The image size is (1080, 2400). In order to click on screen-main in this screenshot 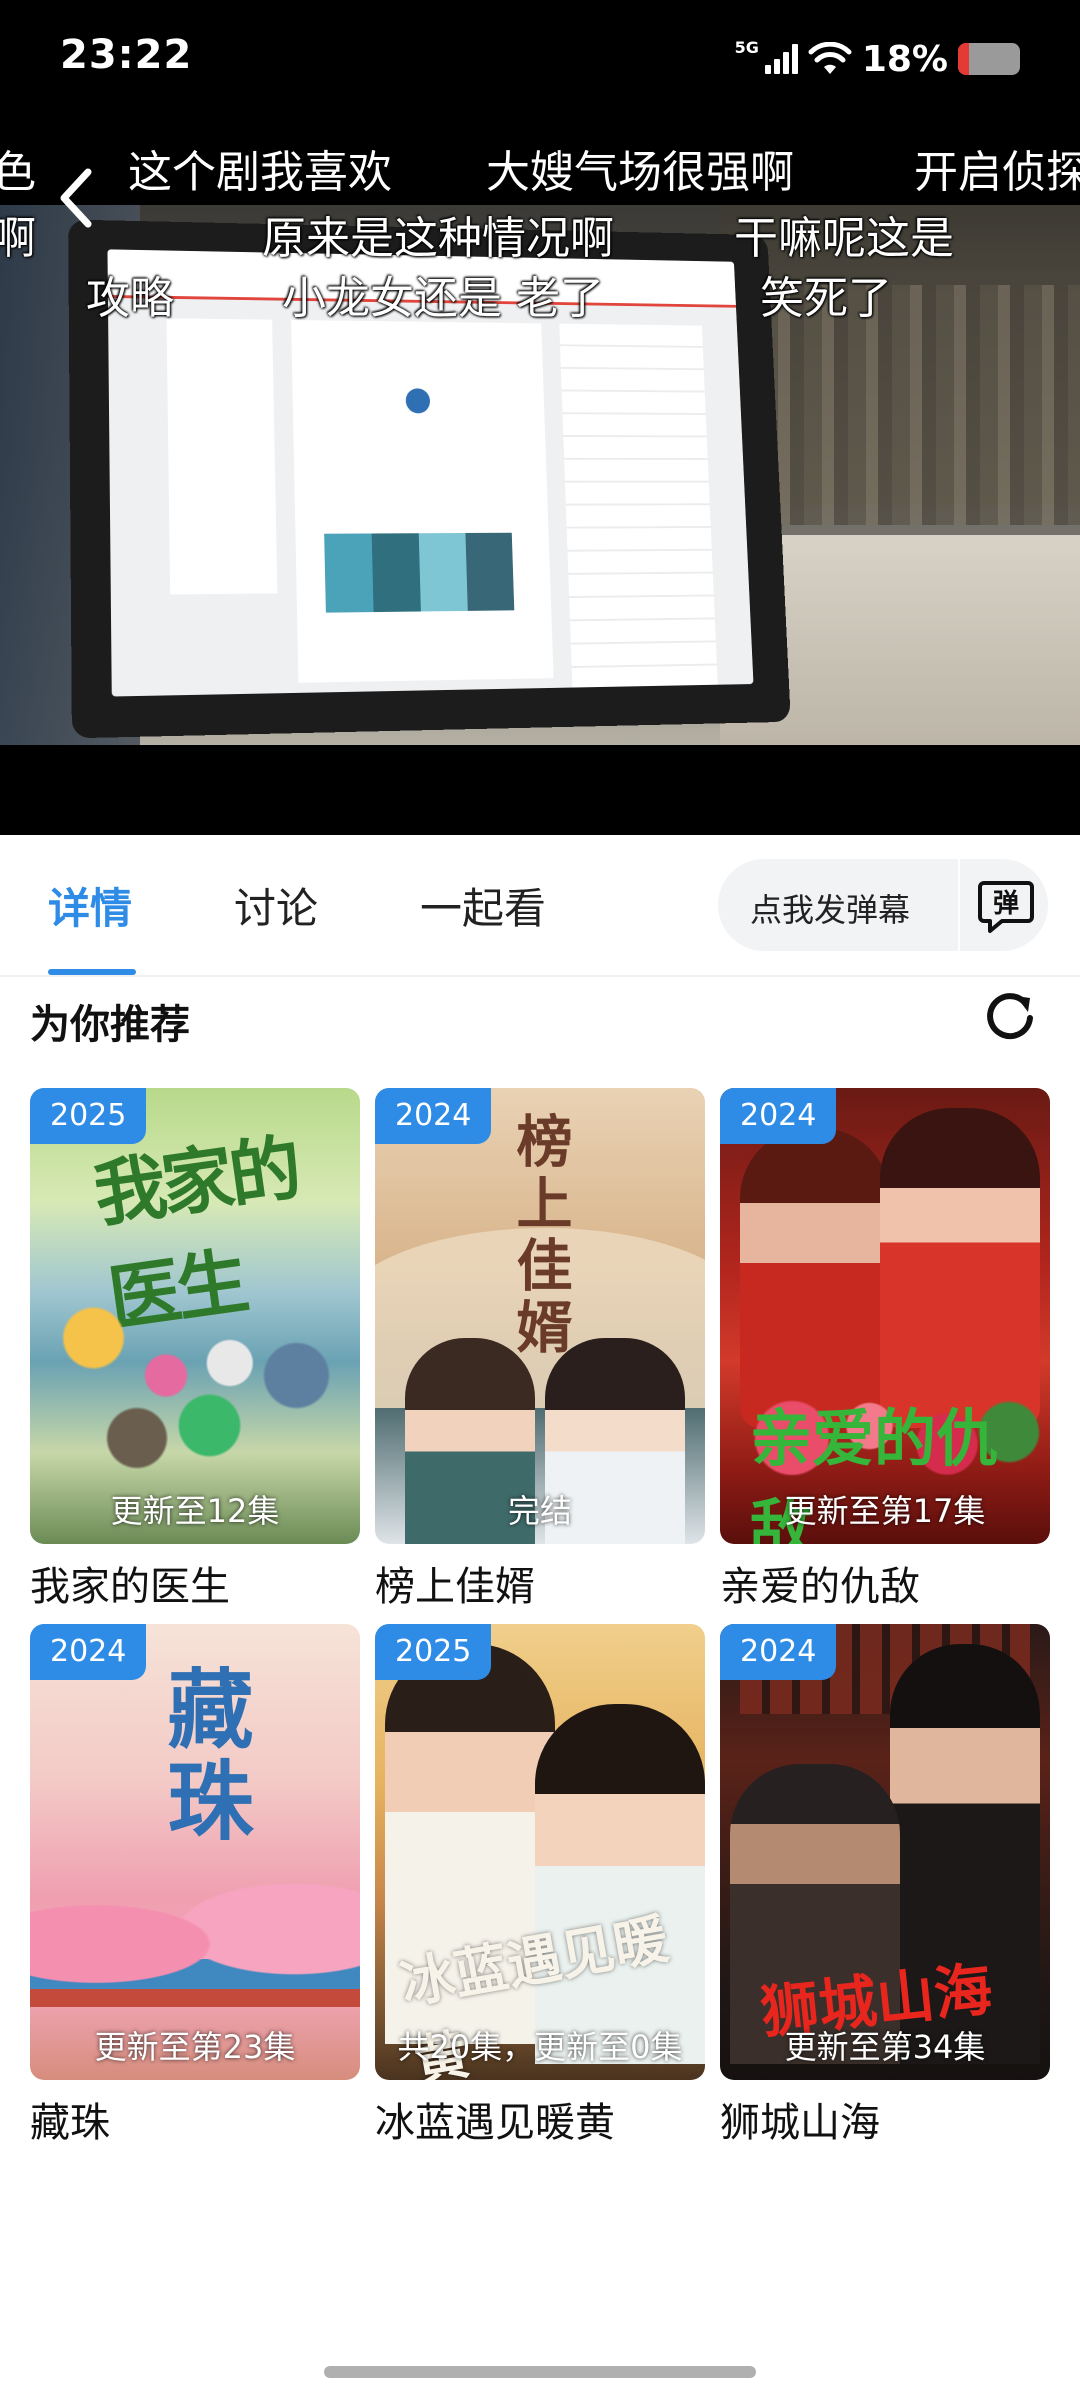, I will do `click(422, 501)`.